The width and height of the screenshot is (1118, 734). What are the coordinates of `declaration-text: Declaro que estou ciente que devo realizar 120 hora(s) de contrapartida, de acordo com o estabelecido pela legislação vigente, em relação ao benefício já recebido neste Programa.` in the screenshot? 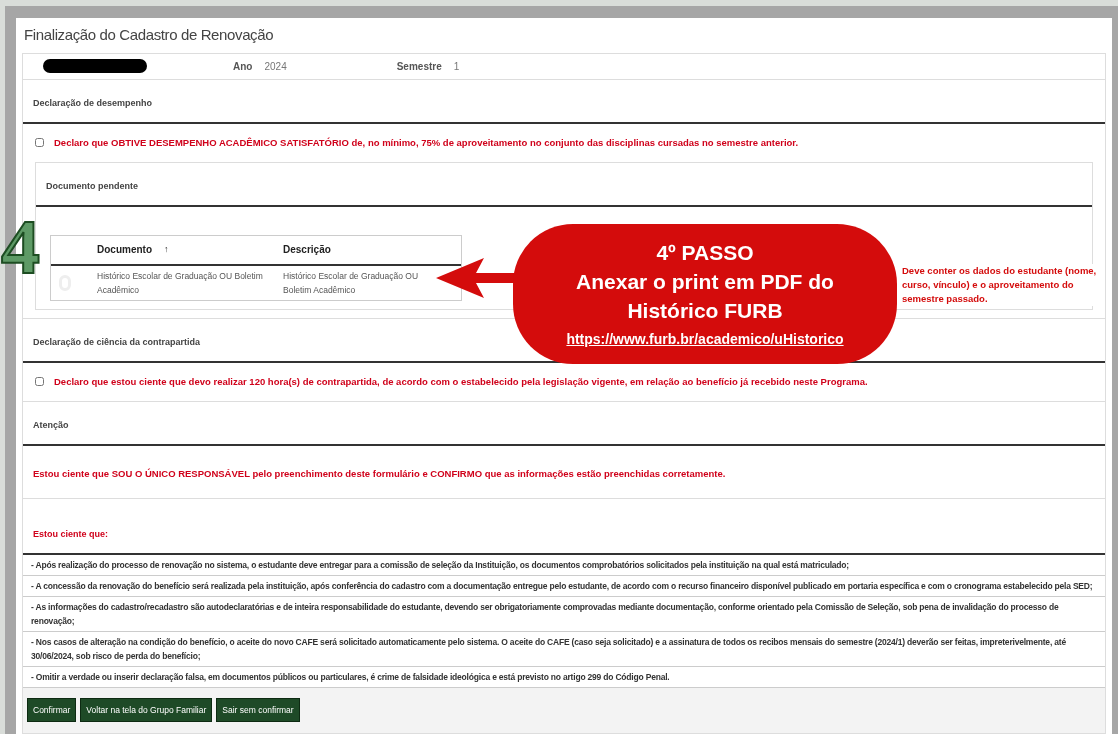 It's located at (461, 381).